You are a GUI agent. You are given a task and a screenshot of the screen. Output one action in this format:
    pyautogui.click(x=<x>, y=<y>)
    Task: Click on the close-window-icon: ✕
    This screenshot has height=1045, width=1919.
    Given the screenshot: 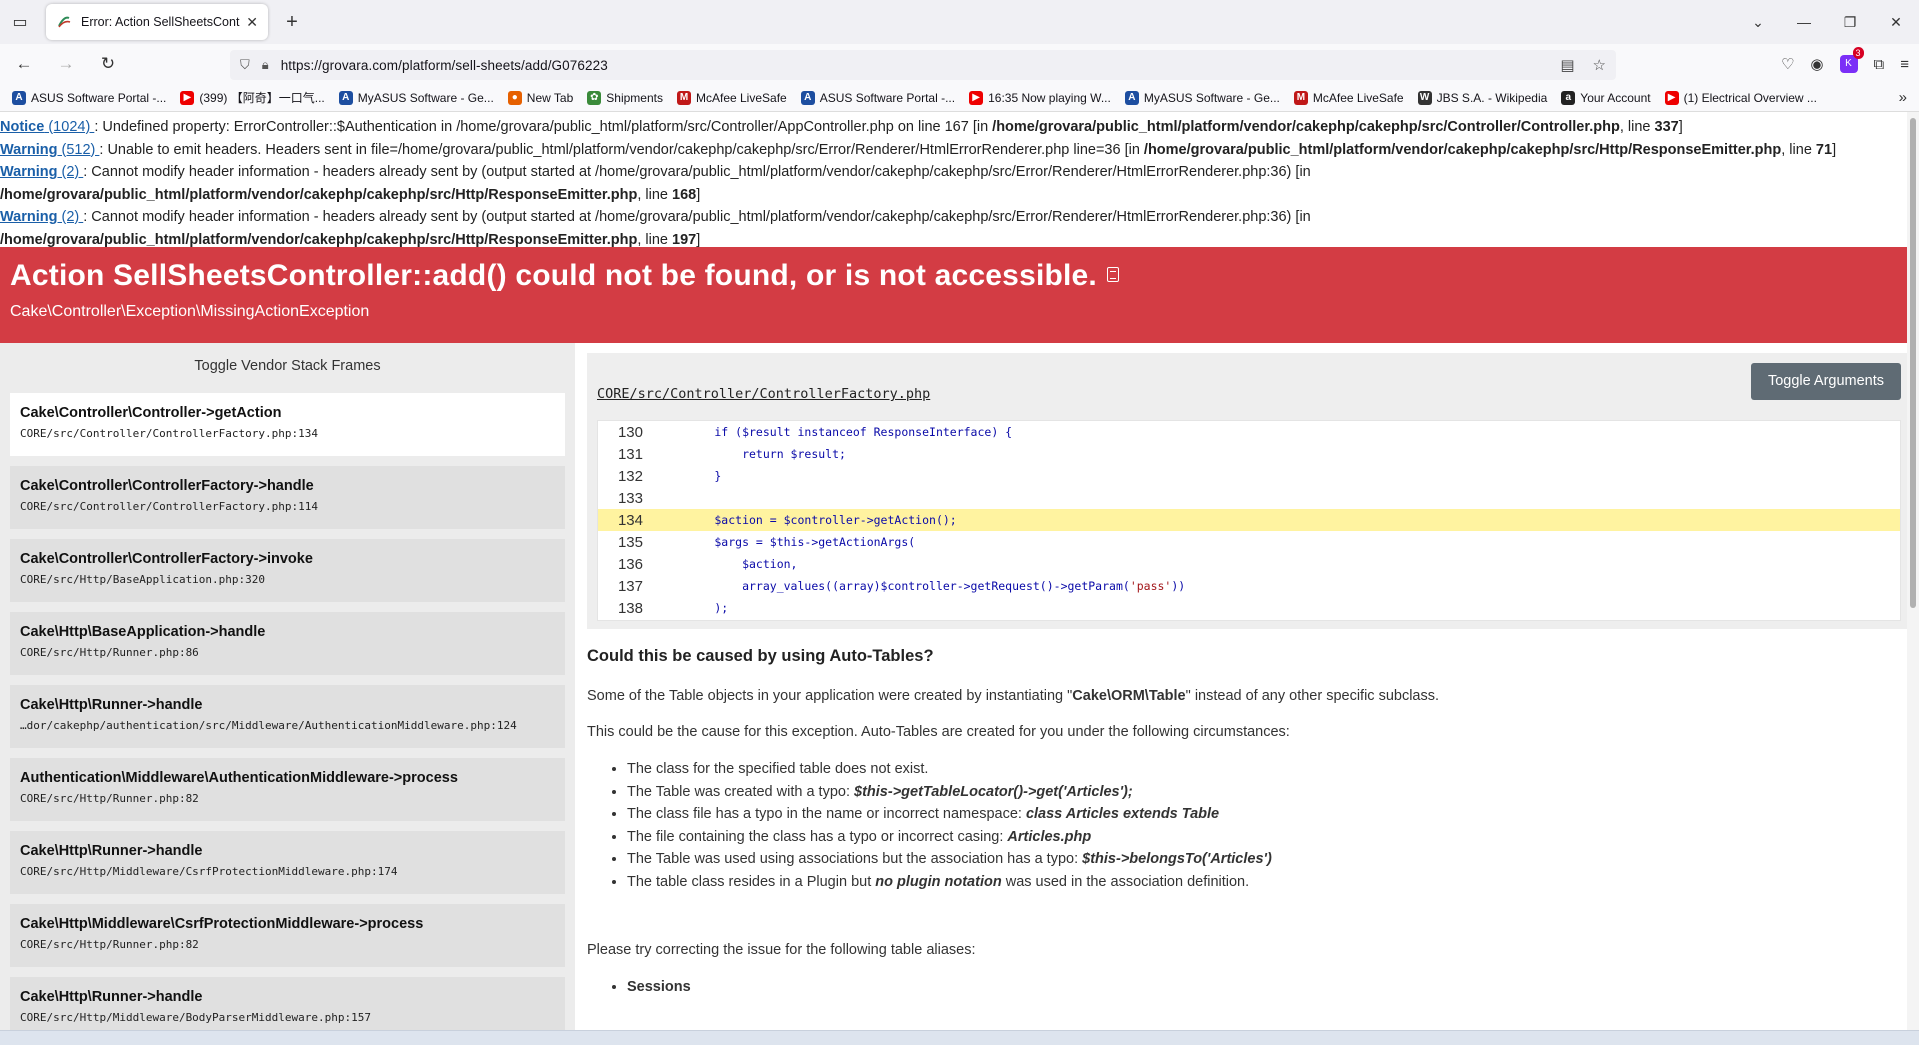 What is the action you would take?
    pyautogui.click(x=1896, y=22)
    